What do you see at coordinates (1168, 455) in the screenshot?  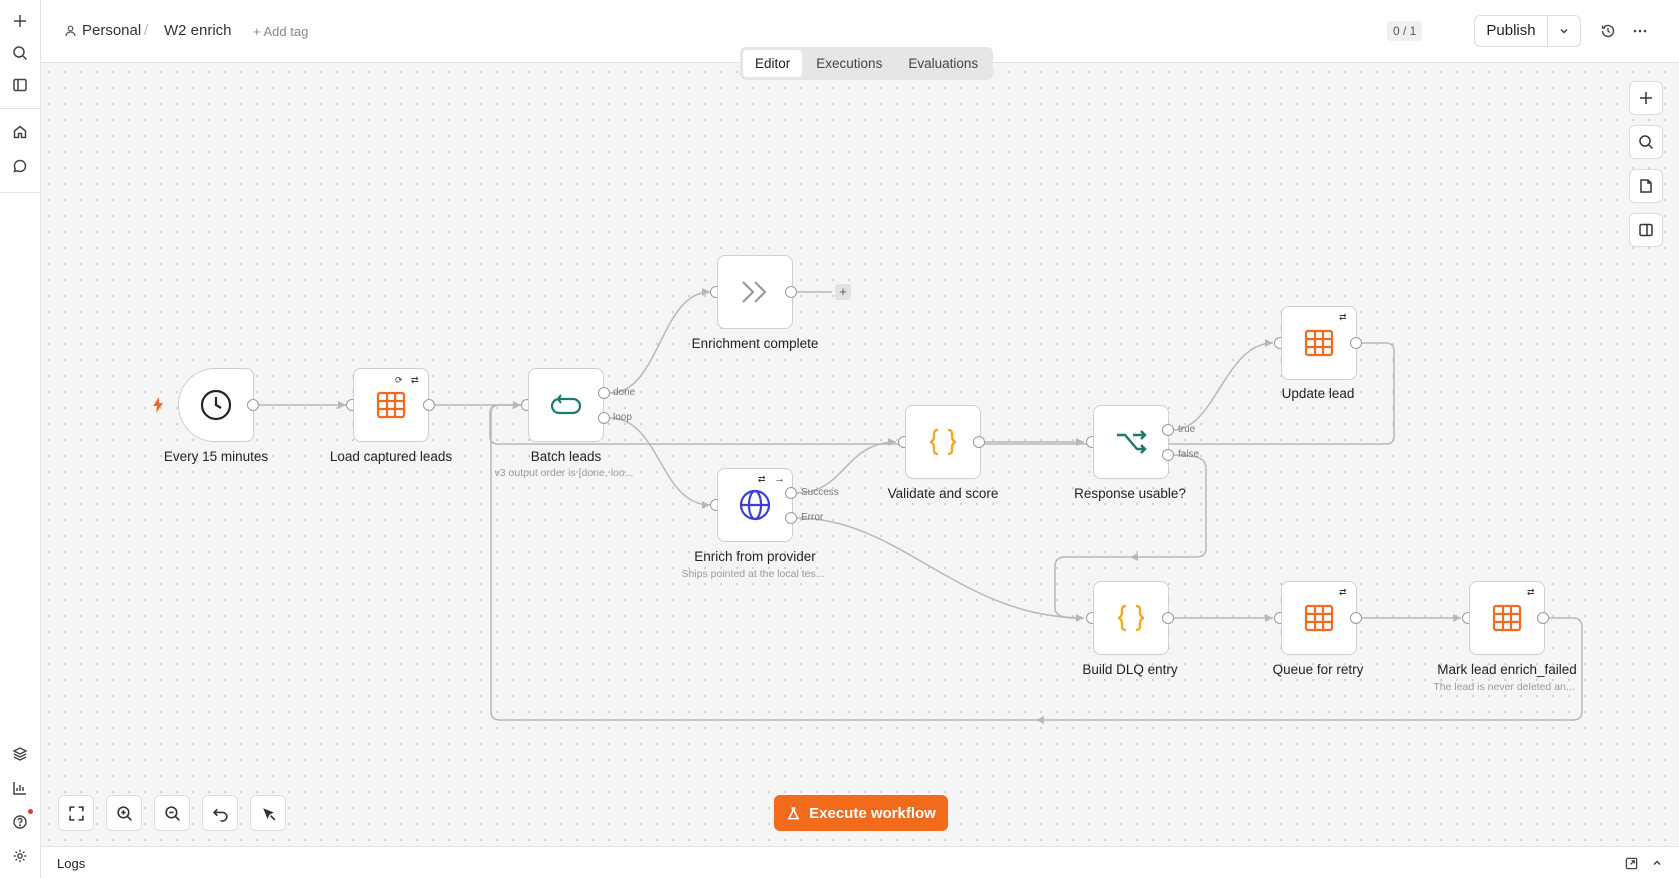 I see `output-port-false` at bounding box center [1168, 455].